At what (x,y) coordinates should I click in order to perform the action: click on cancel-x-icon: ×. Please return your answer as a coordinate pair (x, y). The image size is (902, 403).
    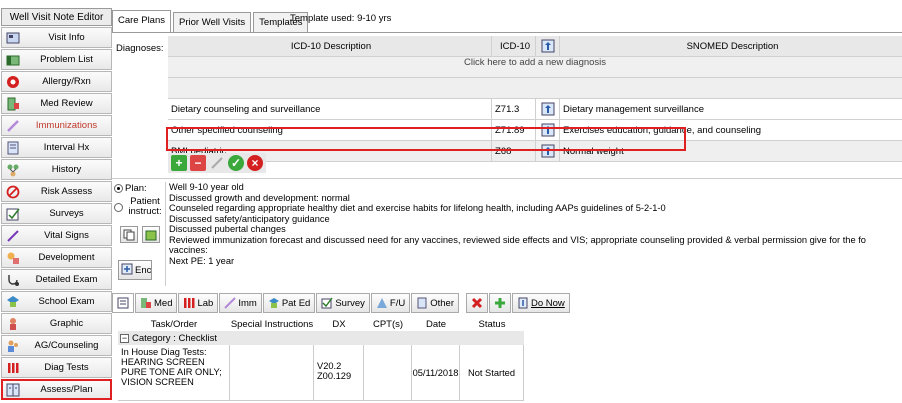
    Looking at the image, I should click on (255, 163).